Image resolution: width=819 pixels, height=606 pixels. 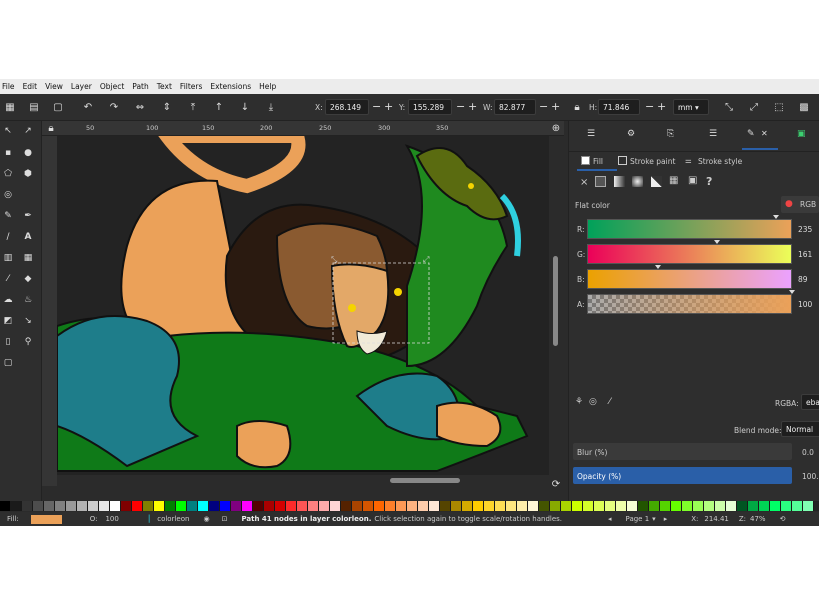 What do you see at coordinates (225, 519) in the screenshot?
I see `lock-layer-icon: ⊡` at bounding box center [225, 519].